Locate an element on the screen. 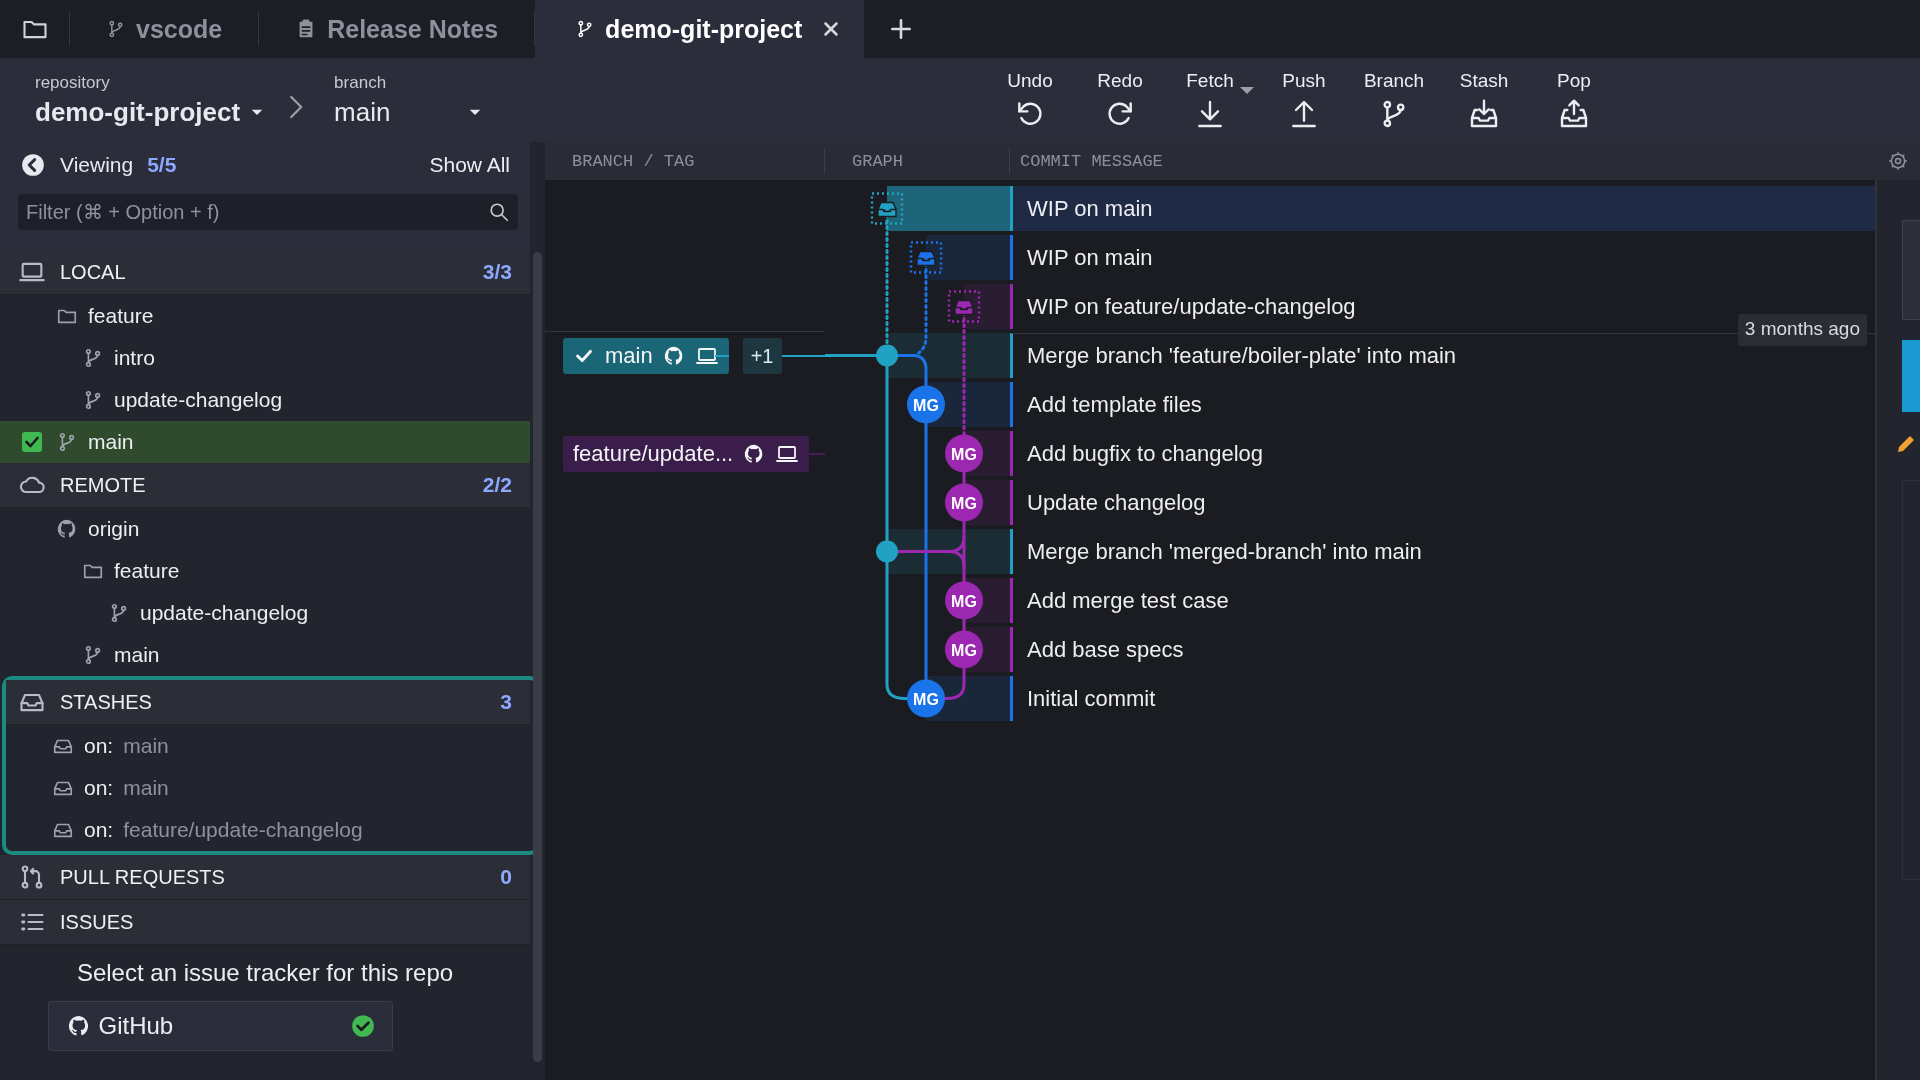  row-highlight is located at coordinates (987, 306).